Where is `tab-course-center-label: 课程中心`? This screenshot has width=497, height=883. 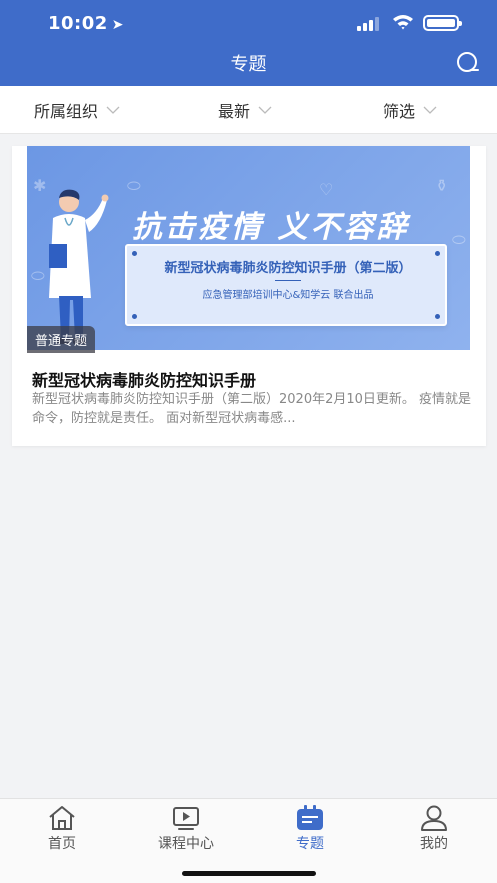
tab-course-center-label: 课程中心 is located at coordinates (186, 844).